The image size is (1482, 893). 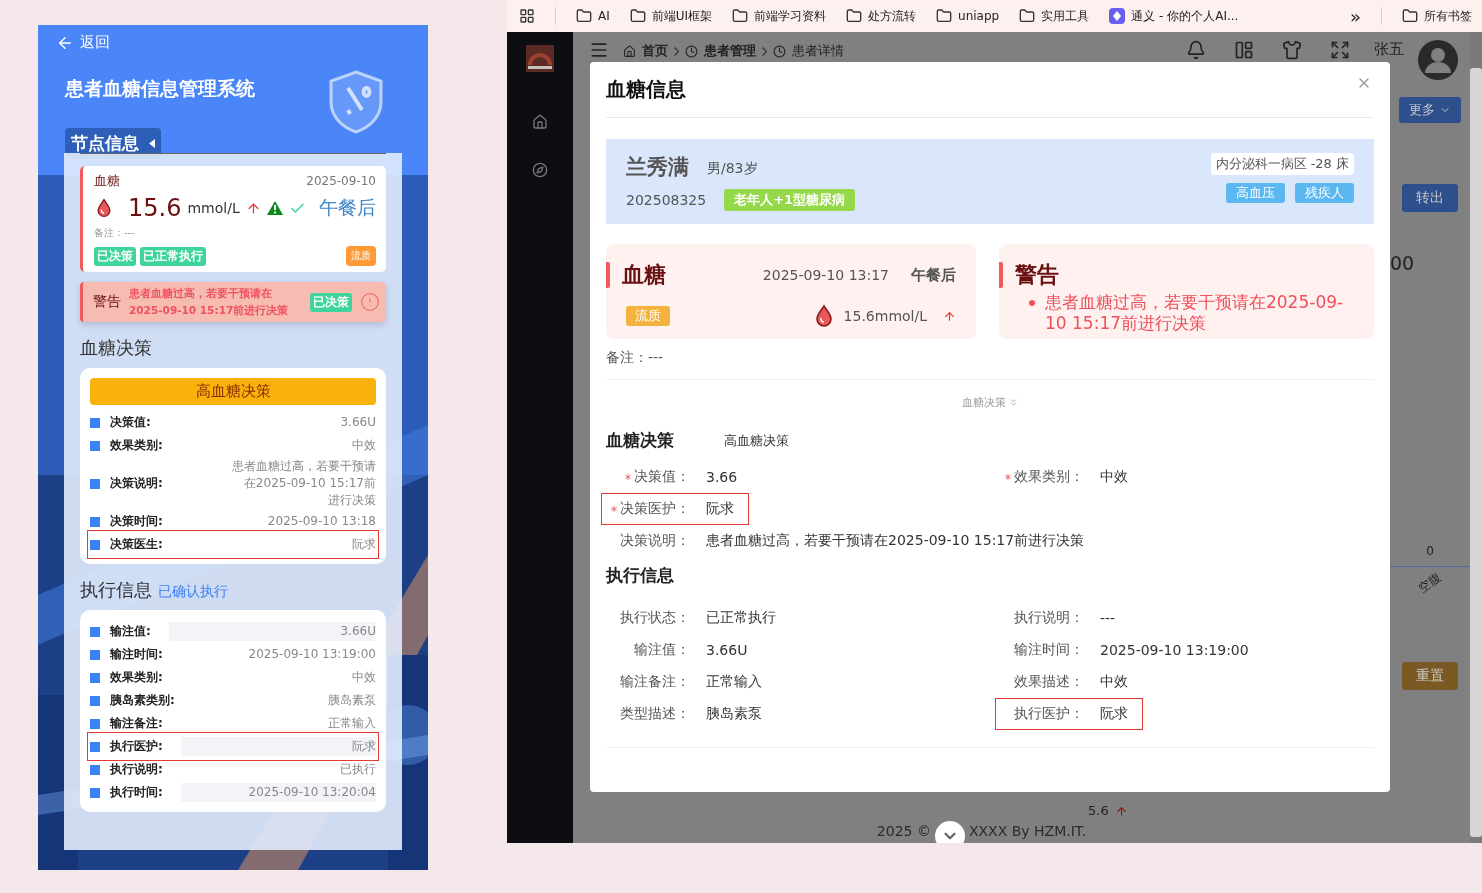 I want to click on decision-banner: 高血糖决策, so click(x=233, y=391).